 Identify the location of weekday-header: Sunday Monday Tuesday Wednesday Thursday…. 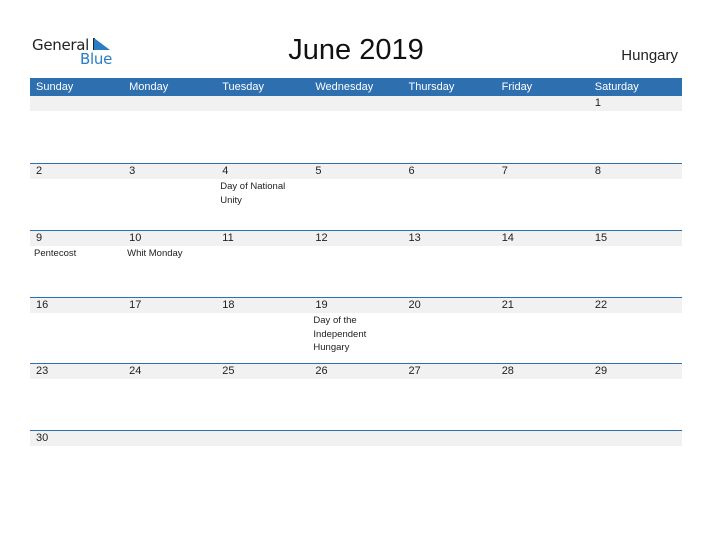
(356, 87).